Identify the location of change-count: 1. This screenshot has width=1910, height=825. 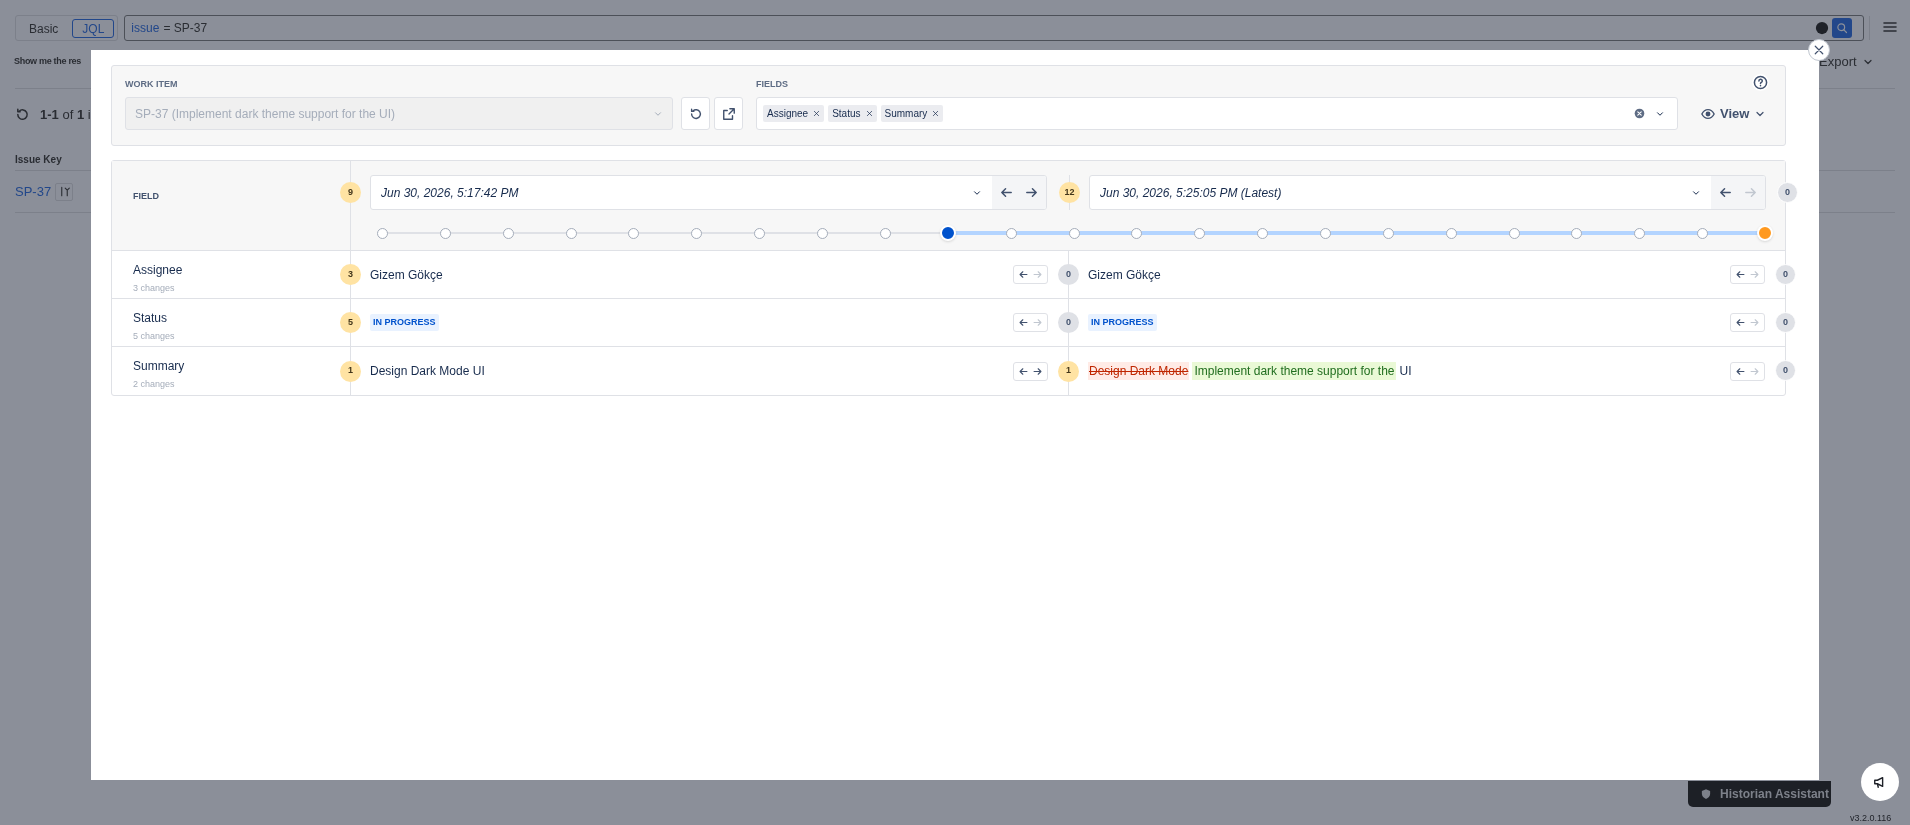
(1068, 371).